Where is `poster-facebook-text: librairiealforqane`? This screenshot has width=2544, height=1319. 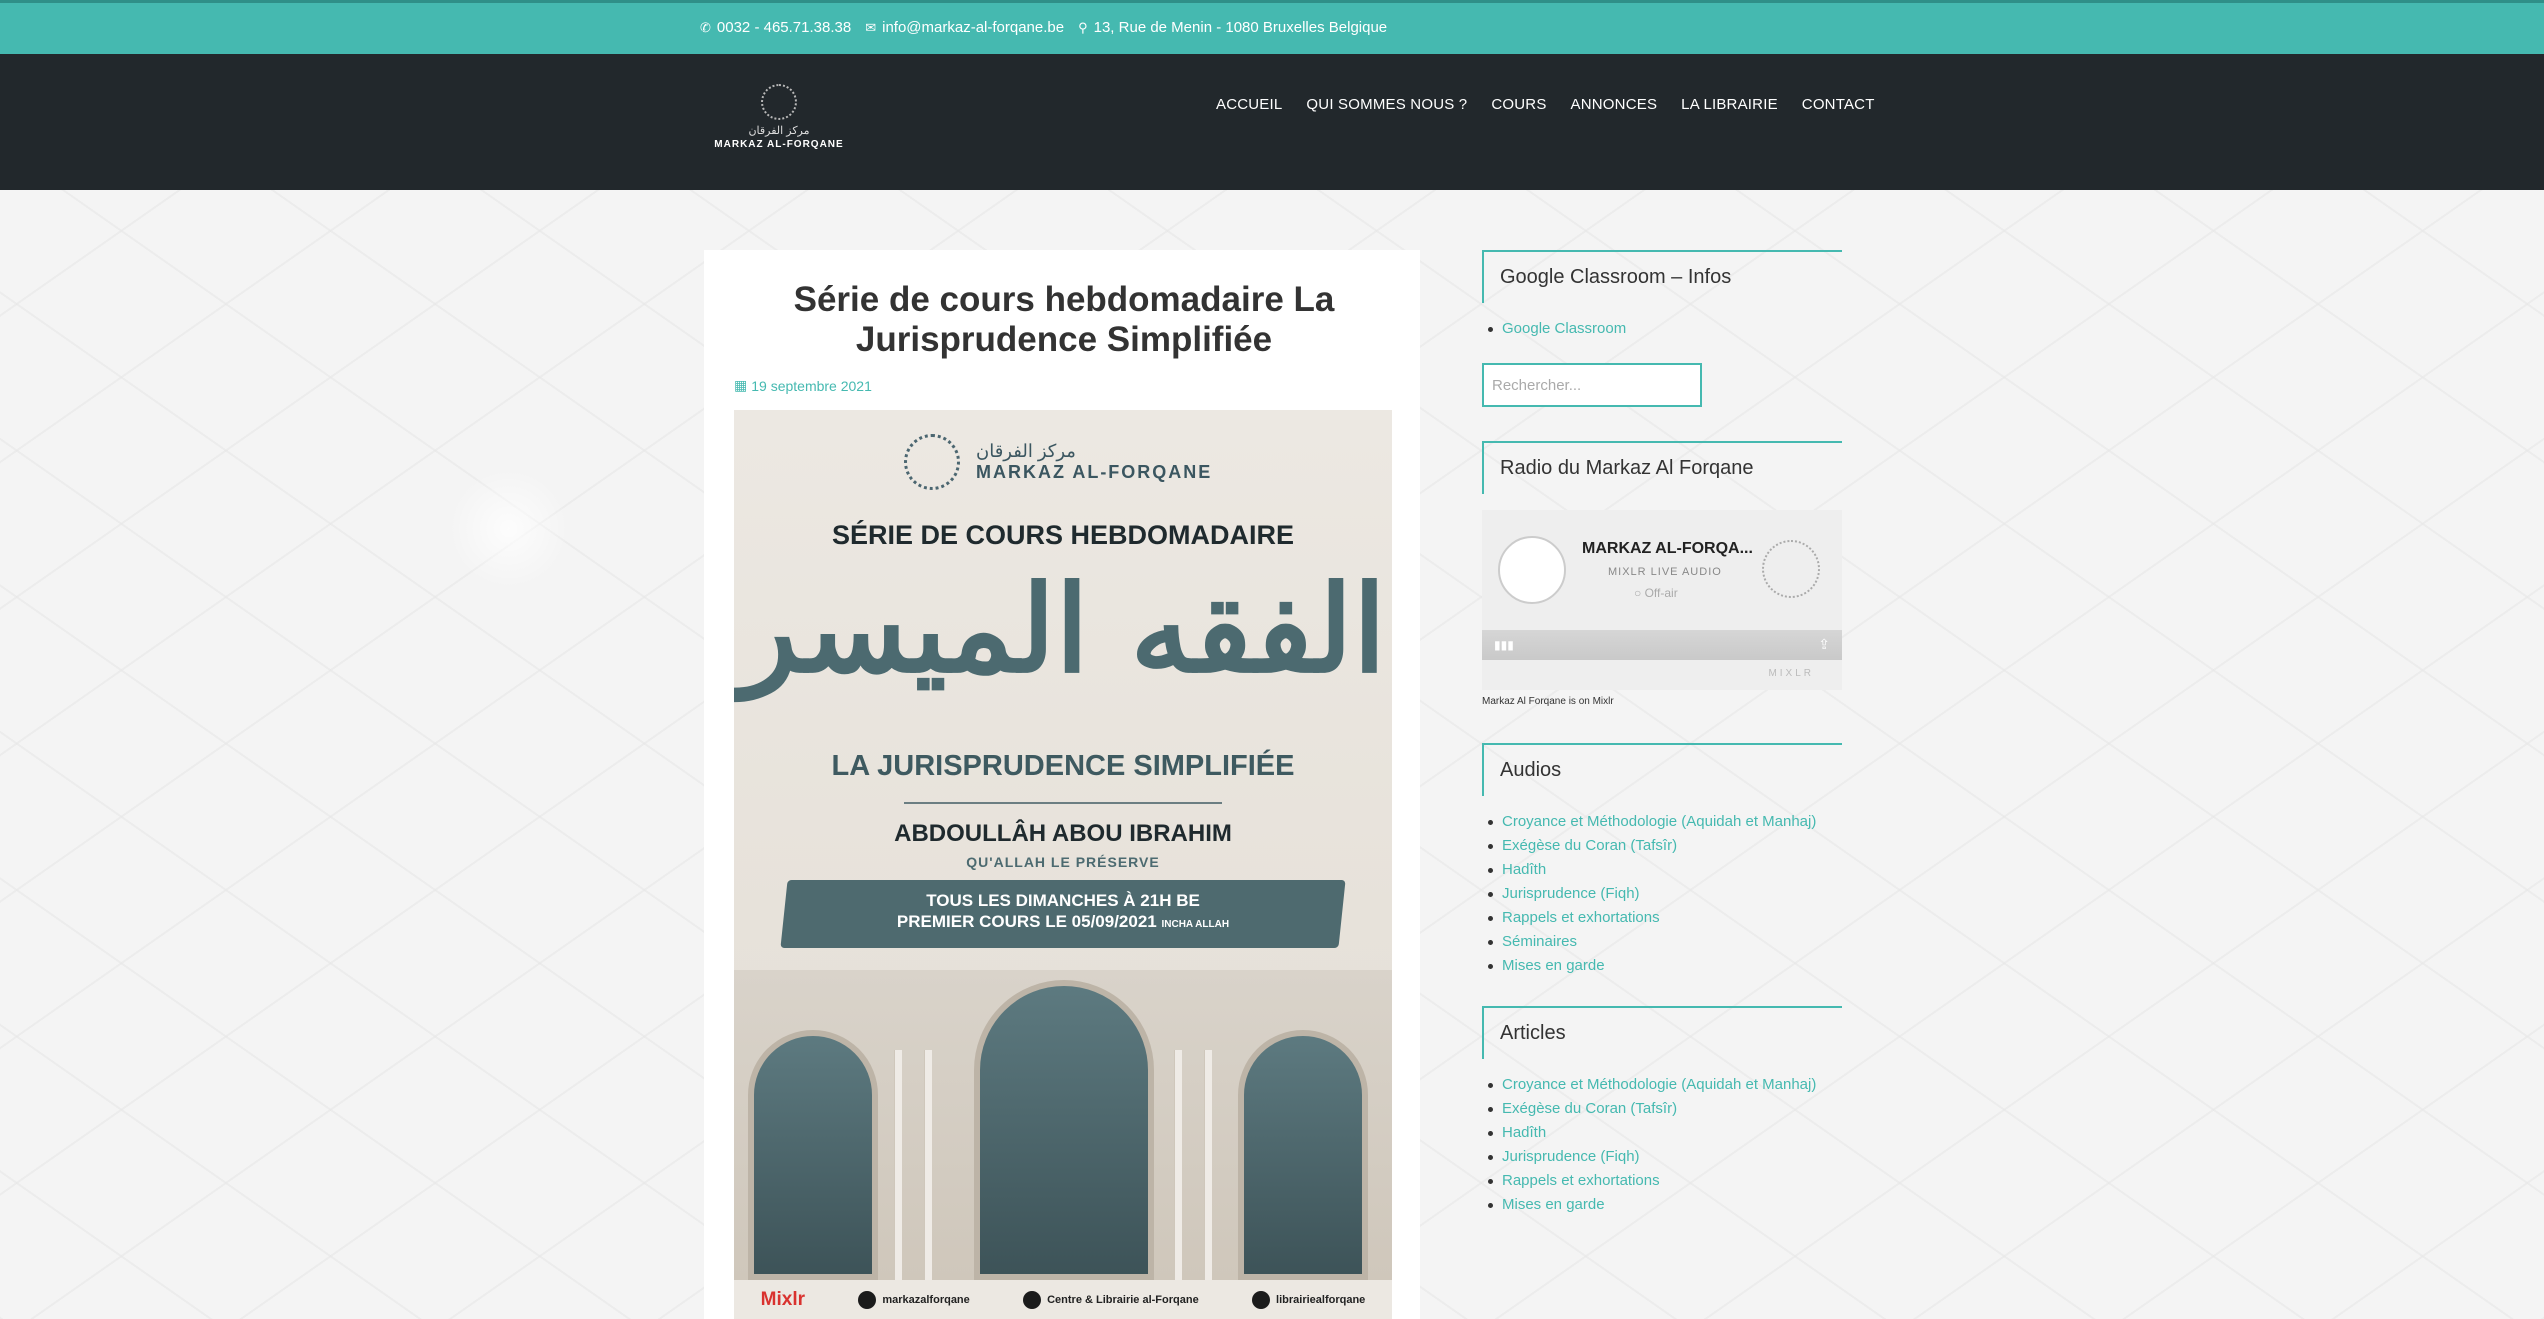
poster-facebook-text: librairiealforqane is located at coordinates (1321, 1299).